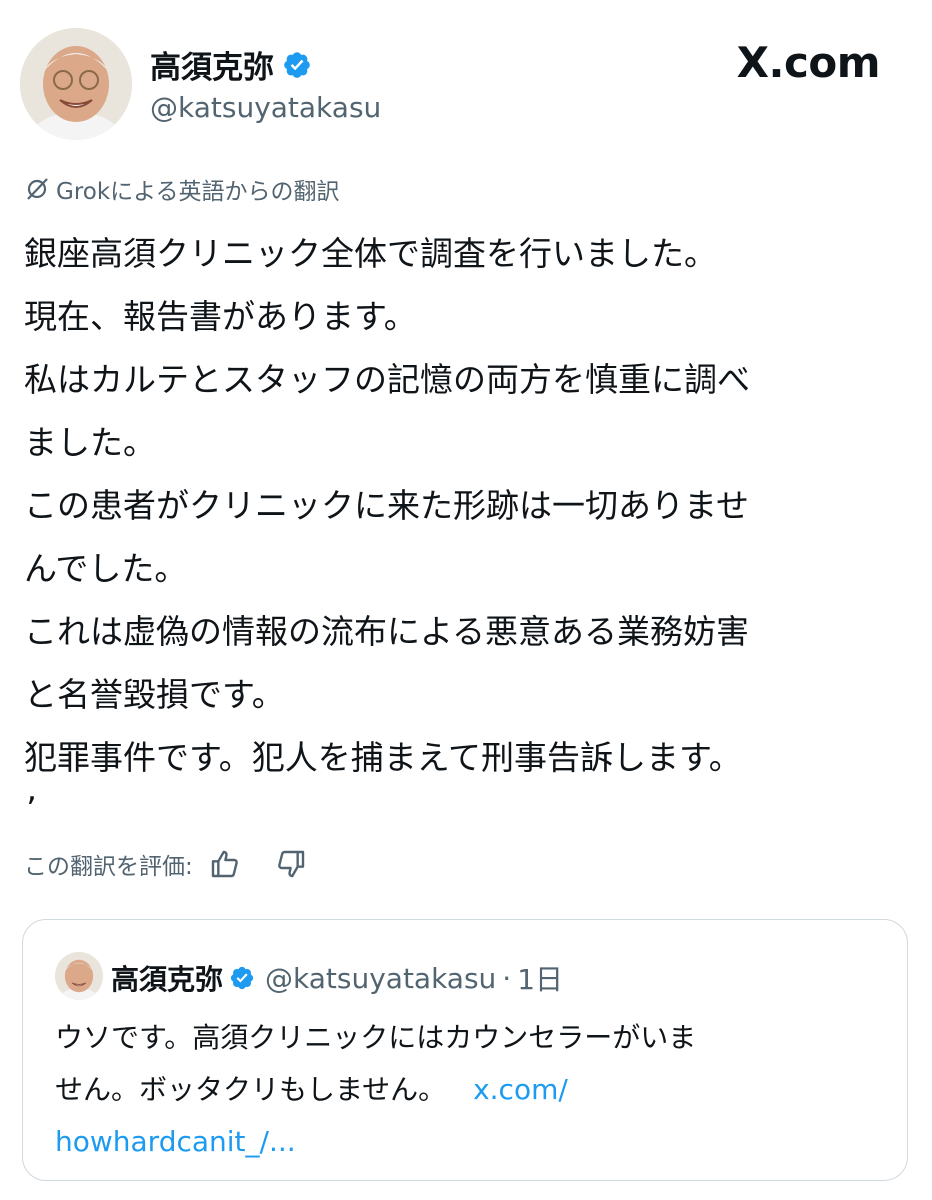 This screenshot has height=1200, width=932. Describe the element at coordinates (198, 192) in the screenshot. I see `translation-label: Grokによる英語からの翻訳` at that location.